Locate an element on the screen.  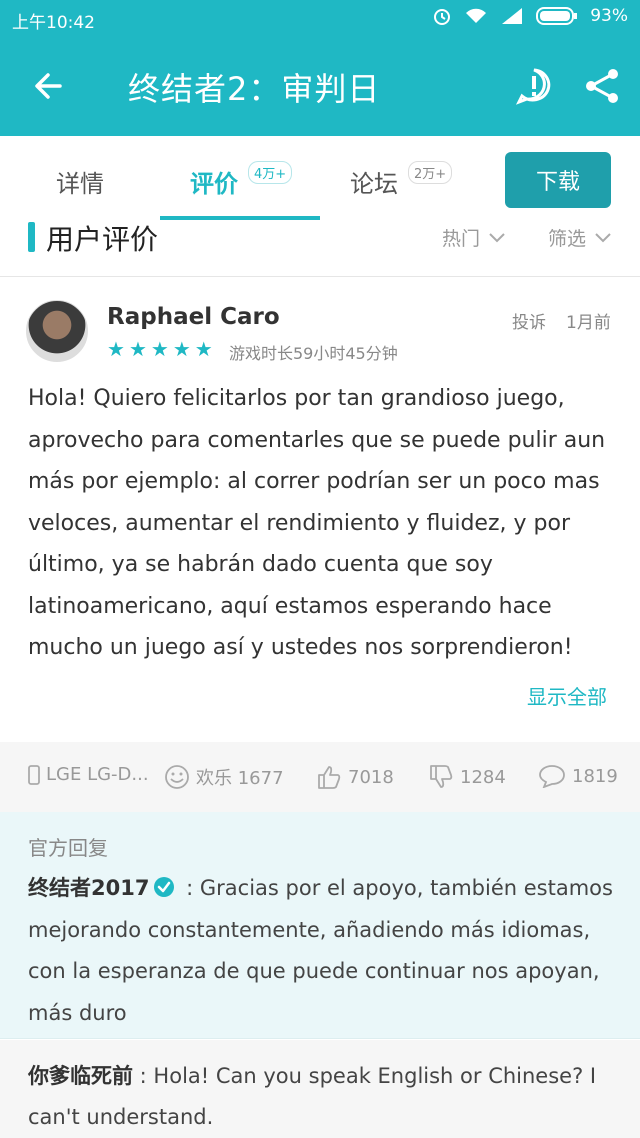
fun-count: 欢乐 1677 is located at coordinates (240, 778).